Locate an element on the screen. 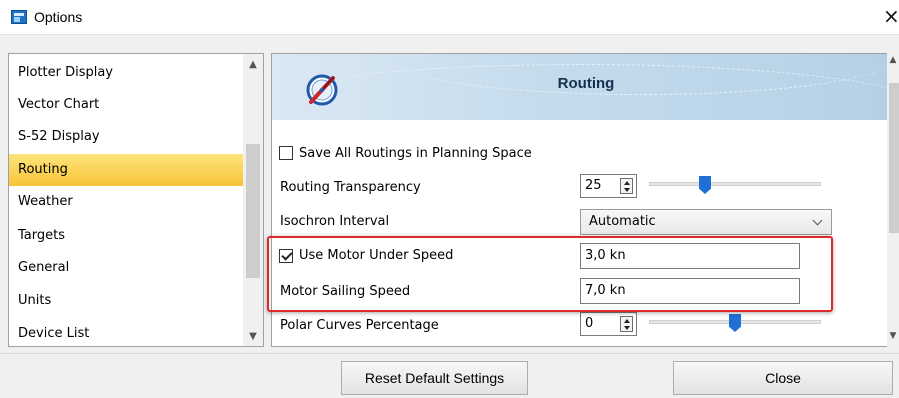 This screenshot has height=398, width=899. sidebar-scrollbar: ▲ ▼ is located at coordinates (253, 200).